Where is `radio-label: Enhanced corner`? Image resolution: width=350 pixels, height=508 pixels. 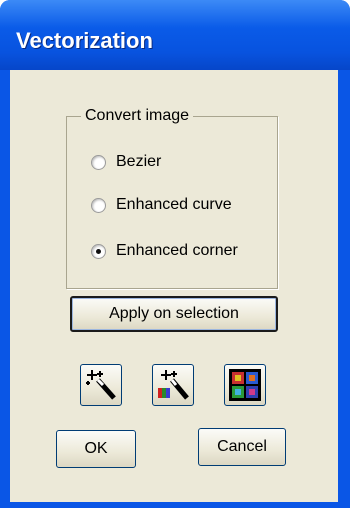
radio-label: Enhanced corner is located at coordinates (177, 250).